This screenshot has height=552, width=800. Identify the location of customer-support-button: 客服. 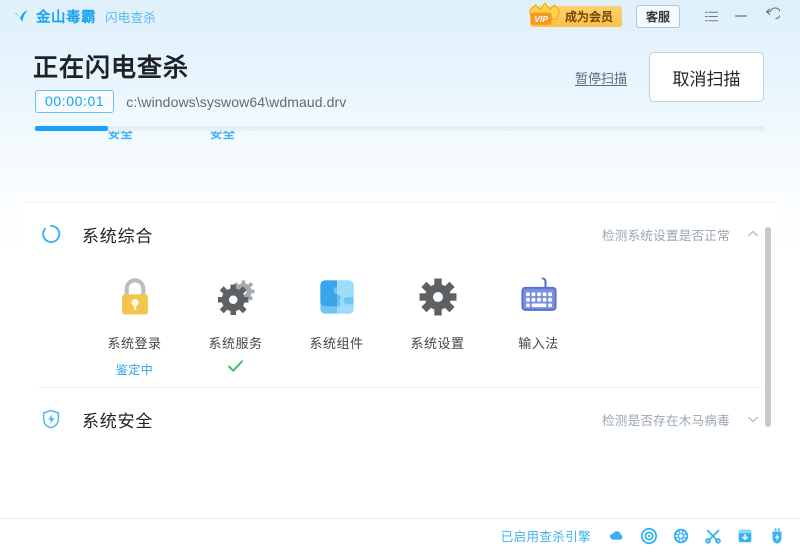
(657, 16).